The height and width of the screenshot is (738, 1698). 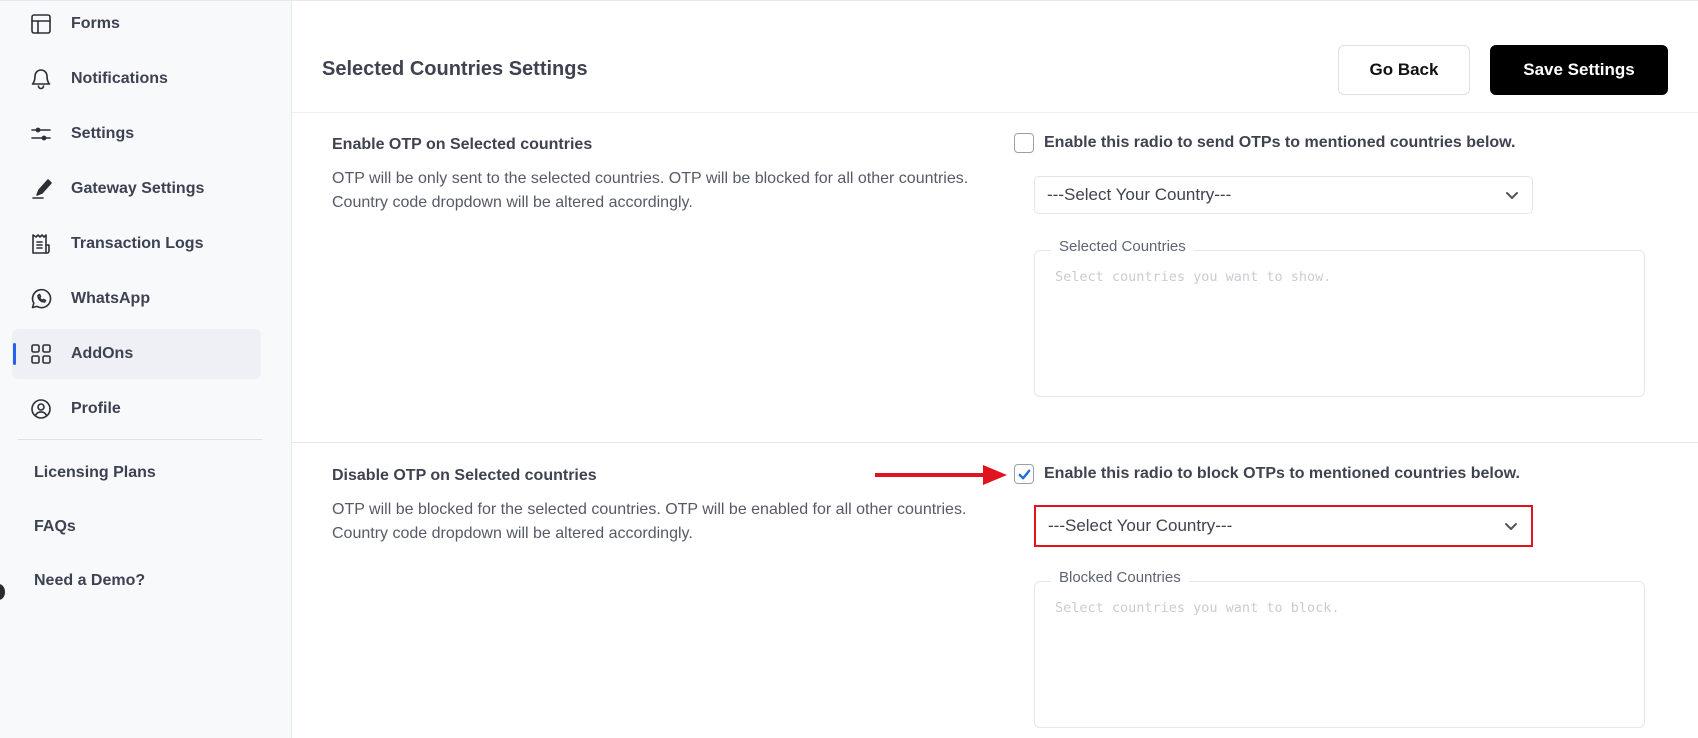 I want to click on section-title: Disable OTP on Selected countries, so click(x=464, y=475).